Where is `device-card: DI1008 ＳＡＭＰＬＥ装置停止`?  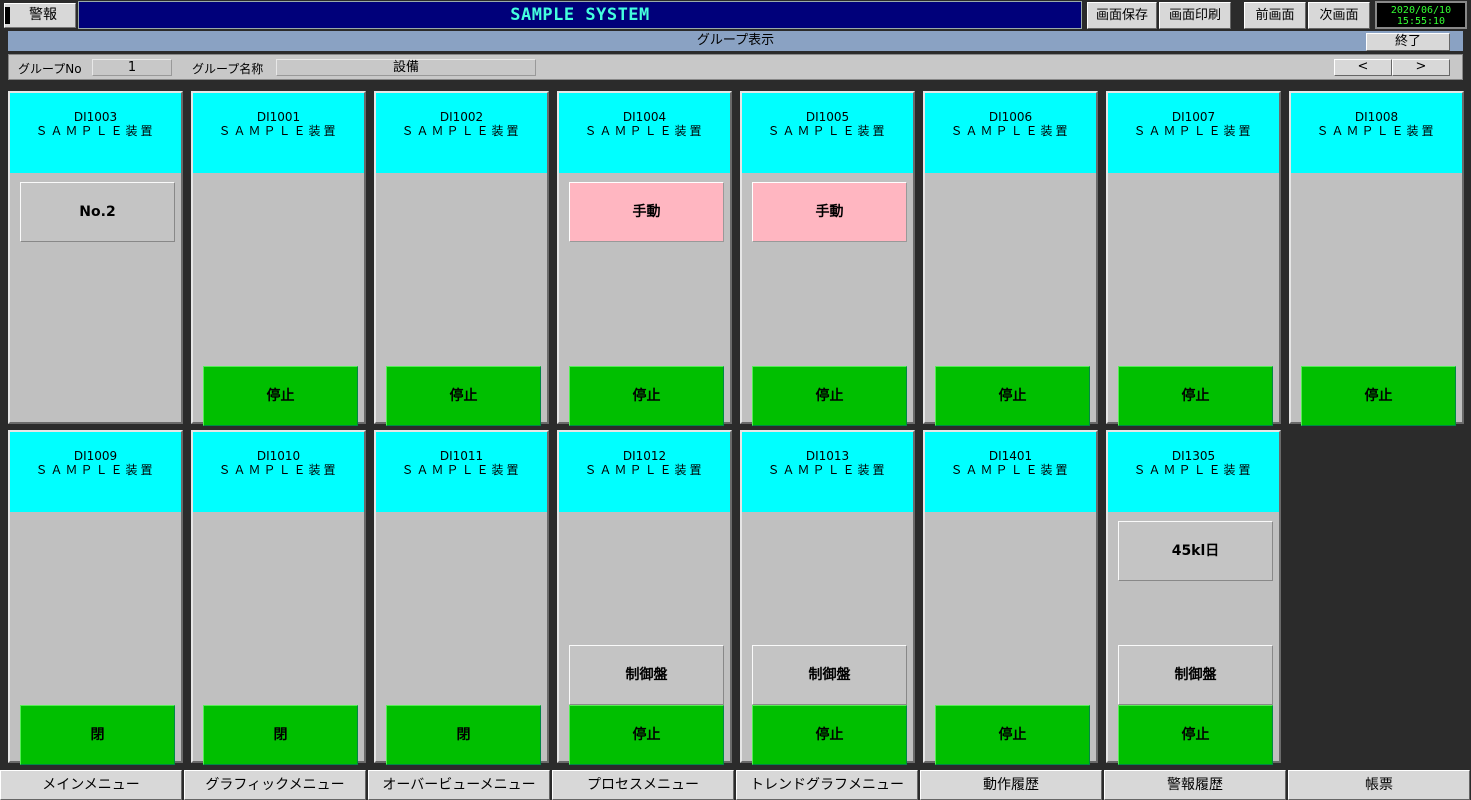 device-card: DI1008 ＳＡＭＰＬＥ装置停止 is located at coordinates (1376, 258).